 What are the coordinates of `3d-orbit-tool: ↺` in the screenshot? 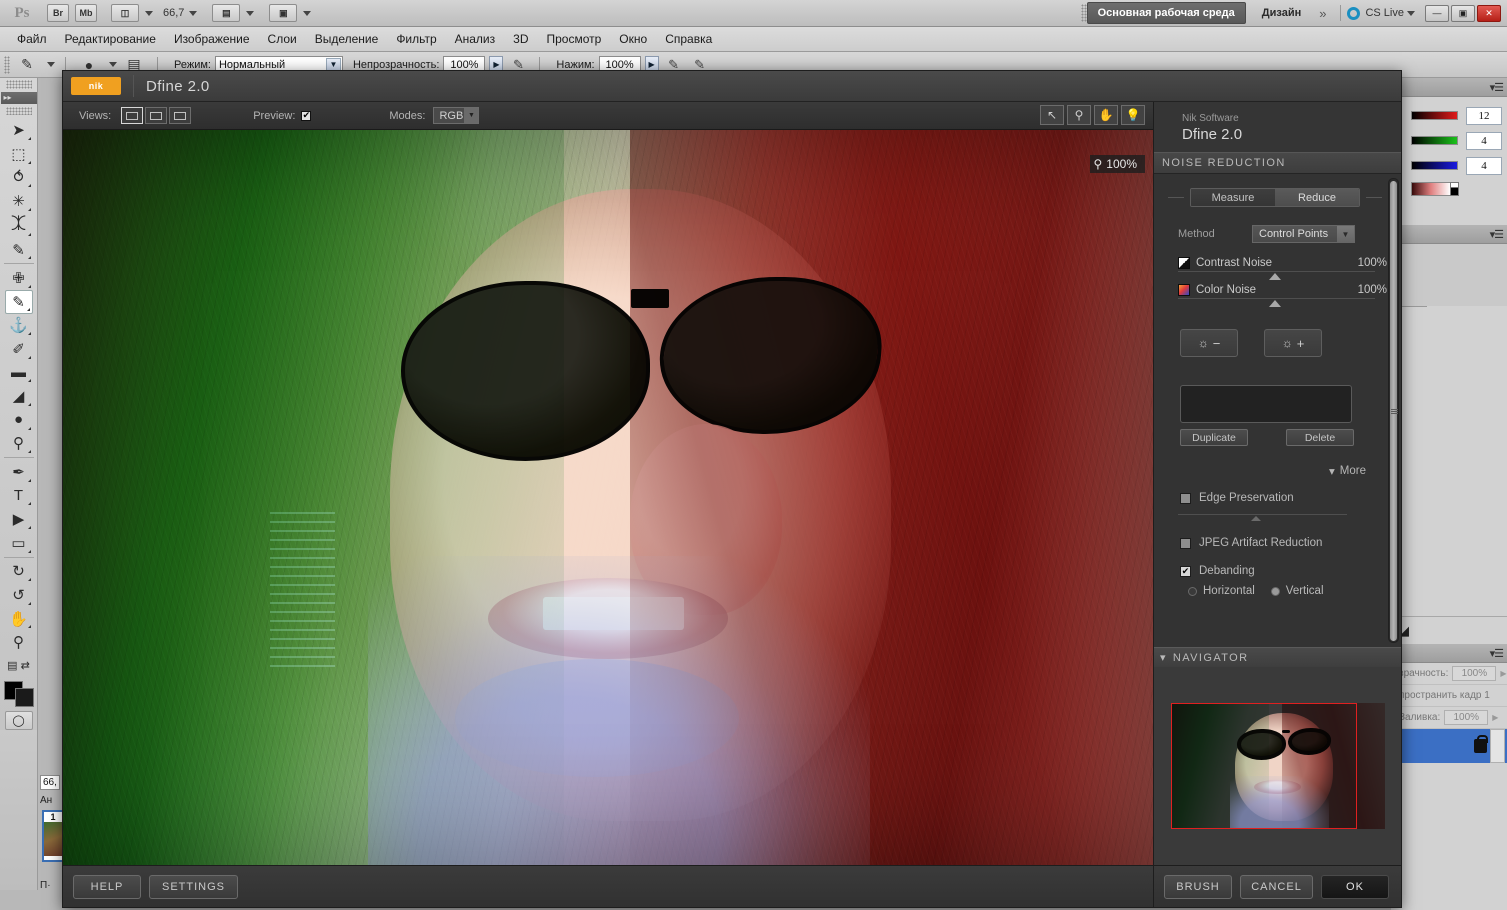 It's located at (19, 595).